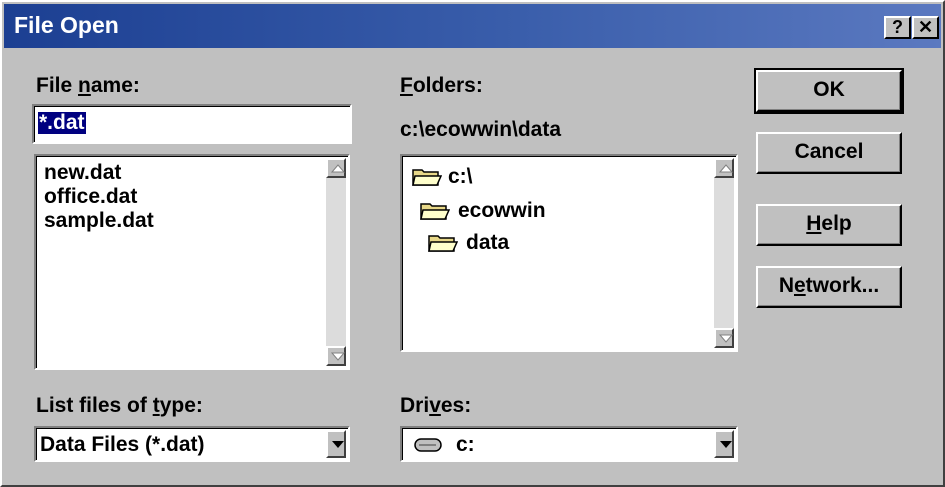 The height and width of the screenshot is (487, 945). I want to click on drives-label: Drives:, so click(436, 405).